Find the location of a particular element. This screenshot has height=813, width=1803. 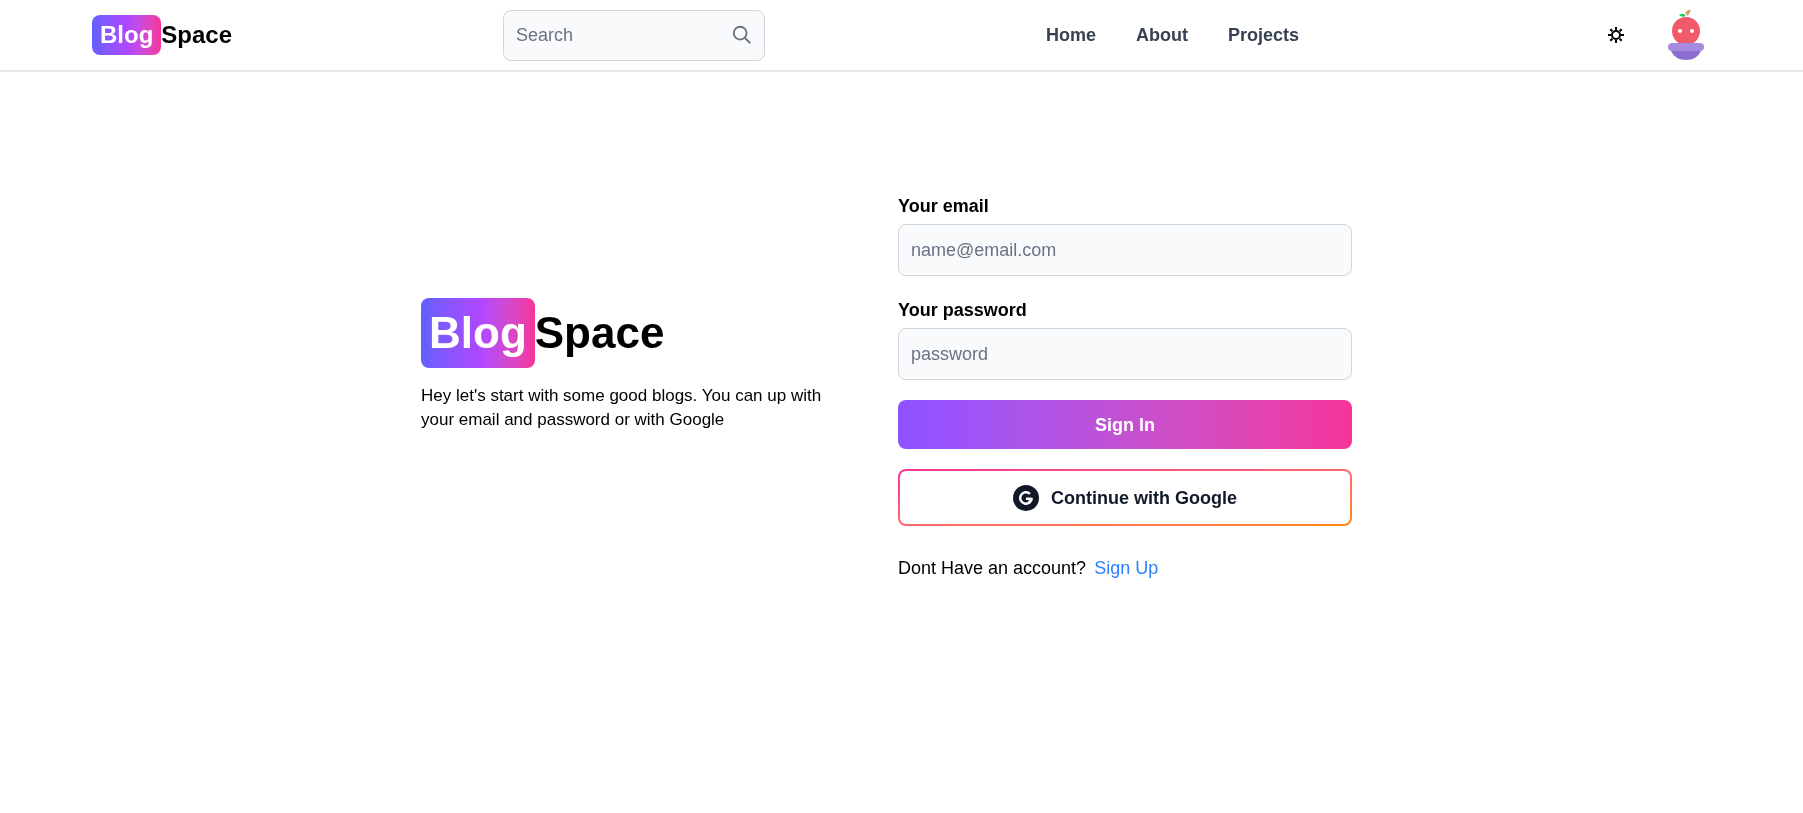

password-field: password is located at coordinates (1125, 354).